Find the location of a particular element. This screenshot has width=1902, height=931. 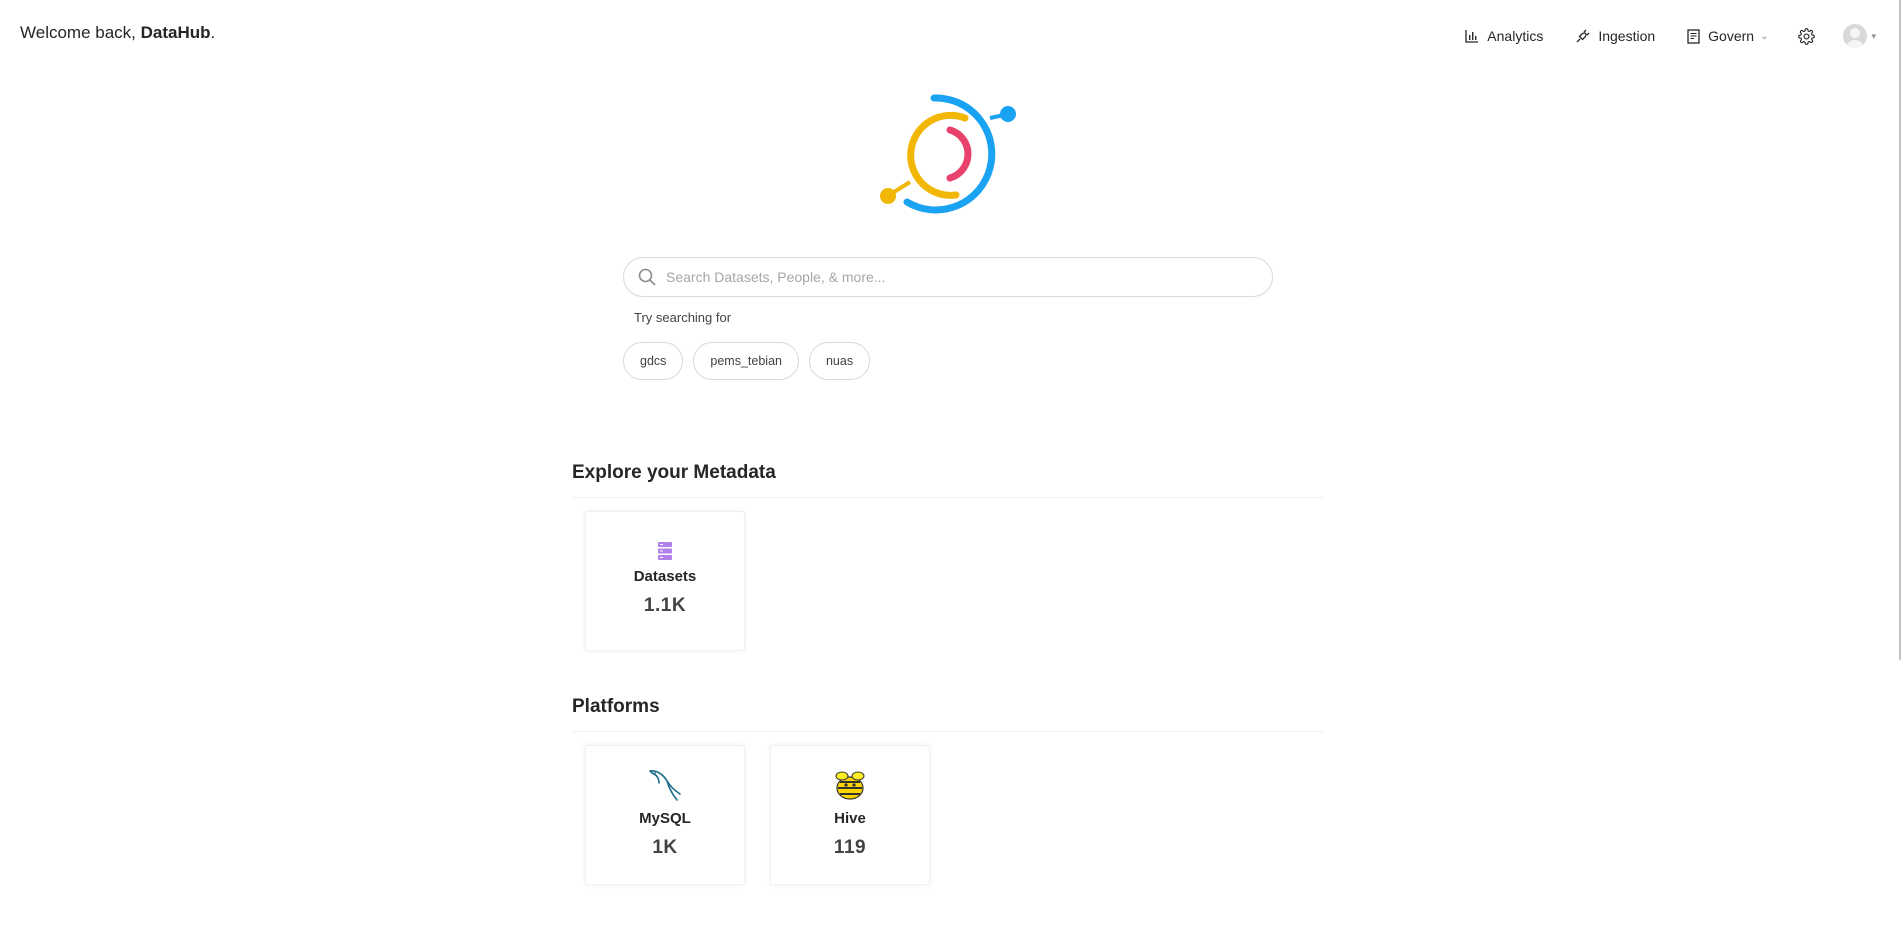

suggestion-chip: gdcs is located at coordinates (653, 361).